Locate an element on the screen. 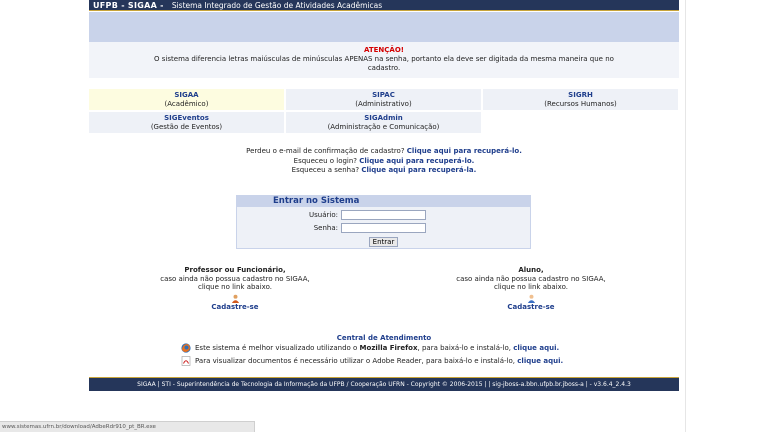 This screenshot has width=768, height=432. brand-title: UFPB - SIGAA - is located at coordinates (128, 5).